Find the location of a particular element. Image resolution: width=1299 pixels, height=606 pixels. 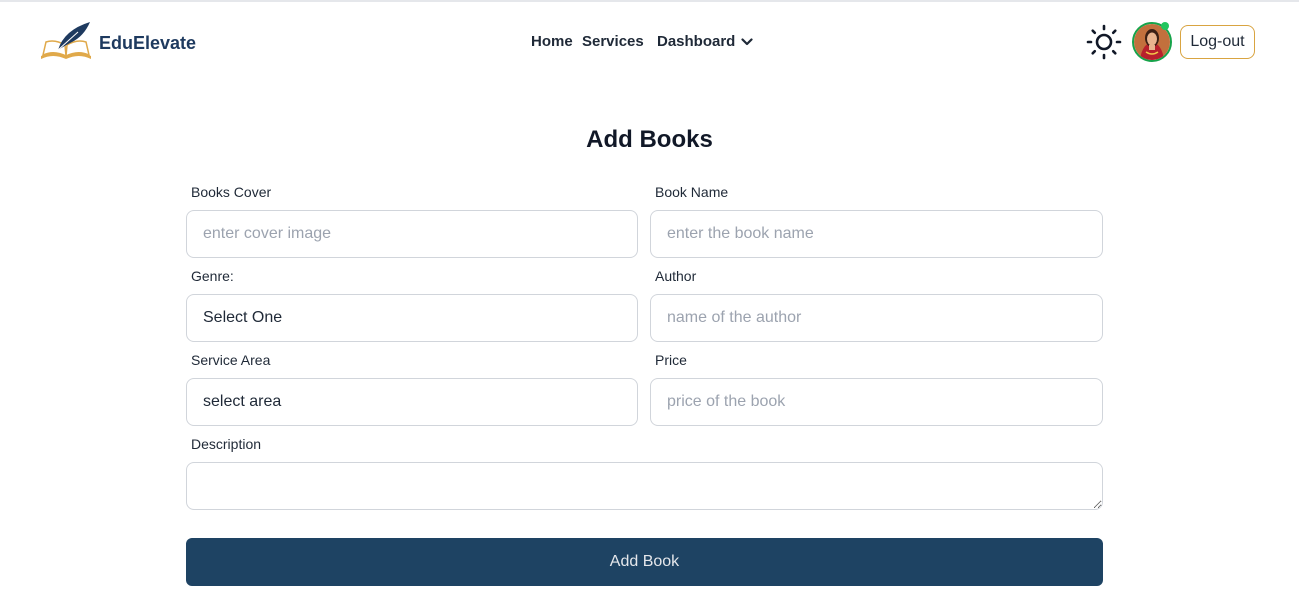

author-input is located at coordinates (876, 318).